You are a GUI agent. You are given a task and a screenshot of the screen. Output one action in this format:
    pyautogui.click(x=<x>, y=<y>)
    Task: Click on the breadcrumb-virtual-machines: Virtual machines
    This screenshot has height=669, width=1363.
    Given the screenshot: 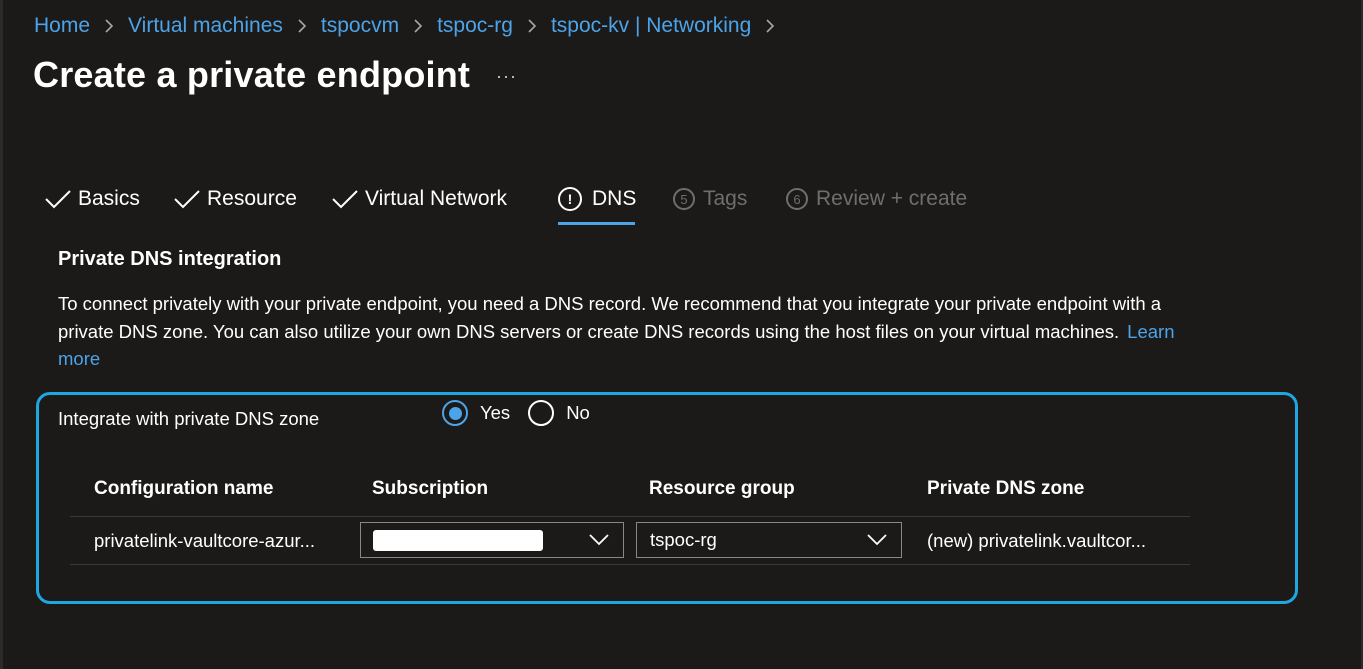 What is the action you would take?
    pyautogui.click(x=205, y=26)
    